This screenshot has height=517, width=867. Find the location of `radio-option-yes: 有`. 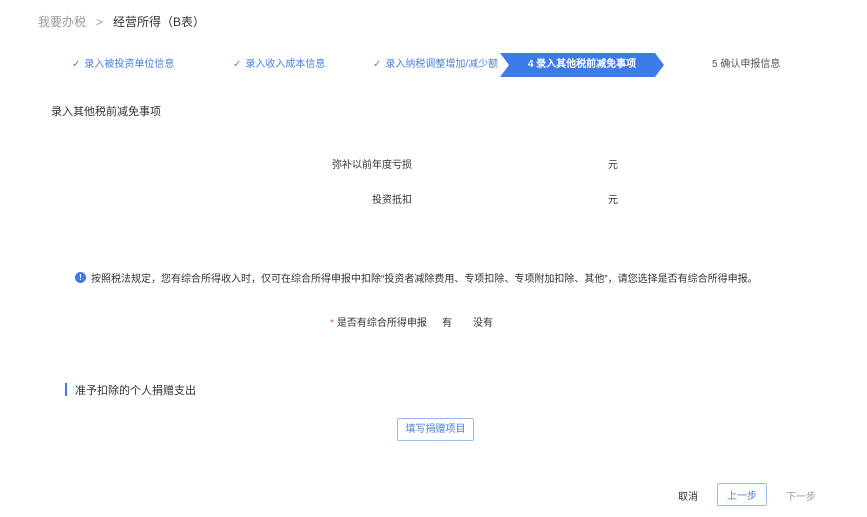

radio-option-yes: 有 is located at coordinates (447, 321).